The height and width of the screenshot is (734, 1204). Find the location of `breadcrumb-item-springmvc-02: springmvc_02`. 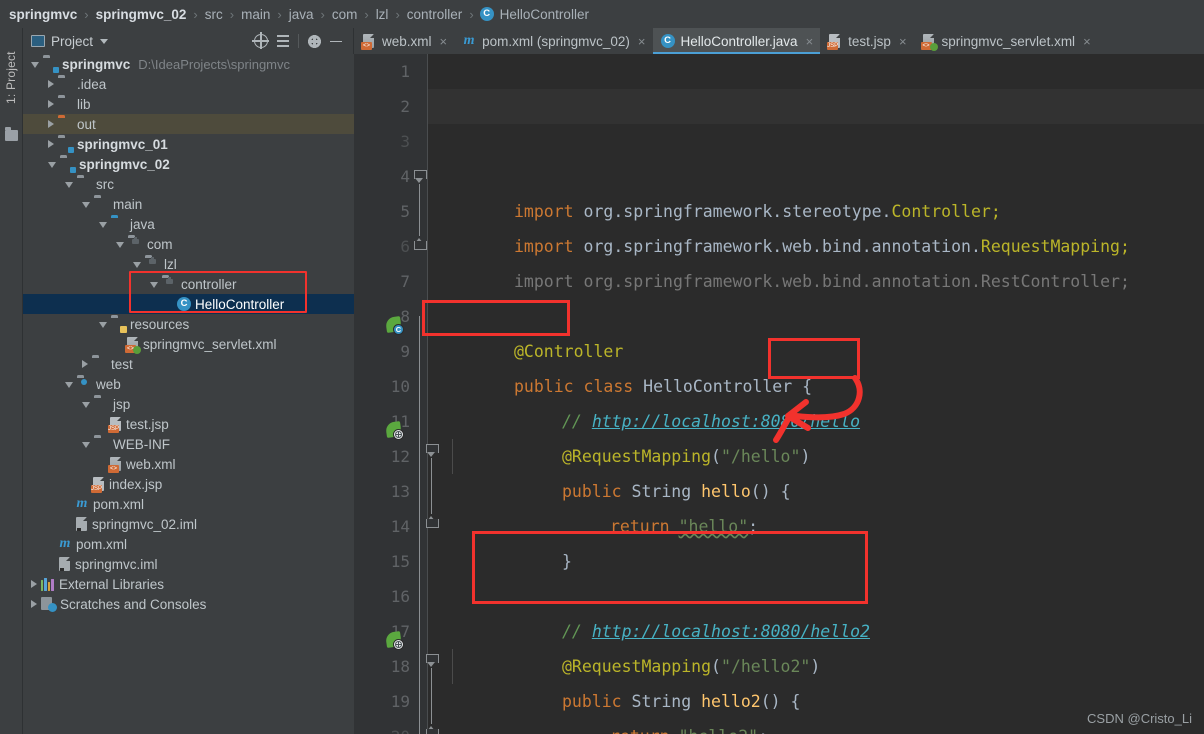

breadcrumb-item-springmvc-02: springmvc_02 is located at coordinates (141, 14).